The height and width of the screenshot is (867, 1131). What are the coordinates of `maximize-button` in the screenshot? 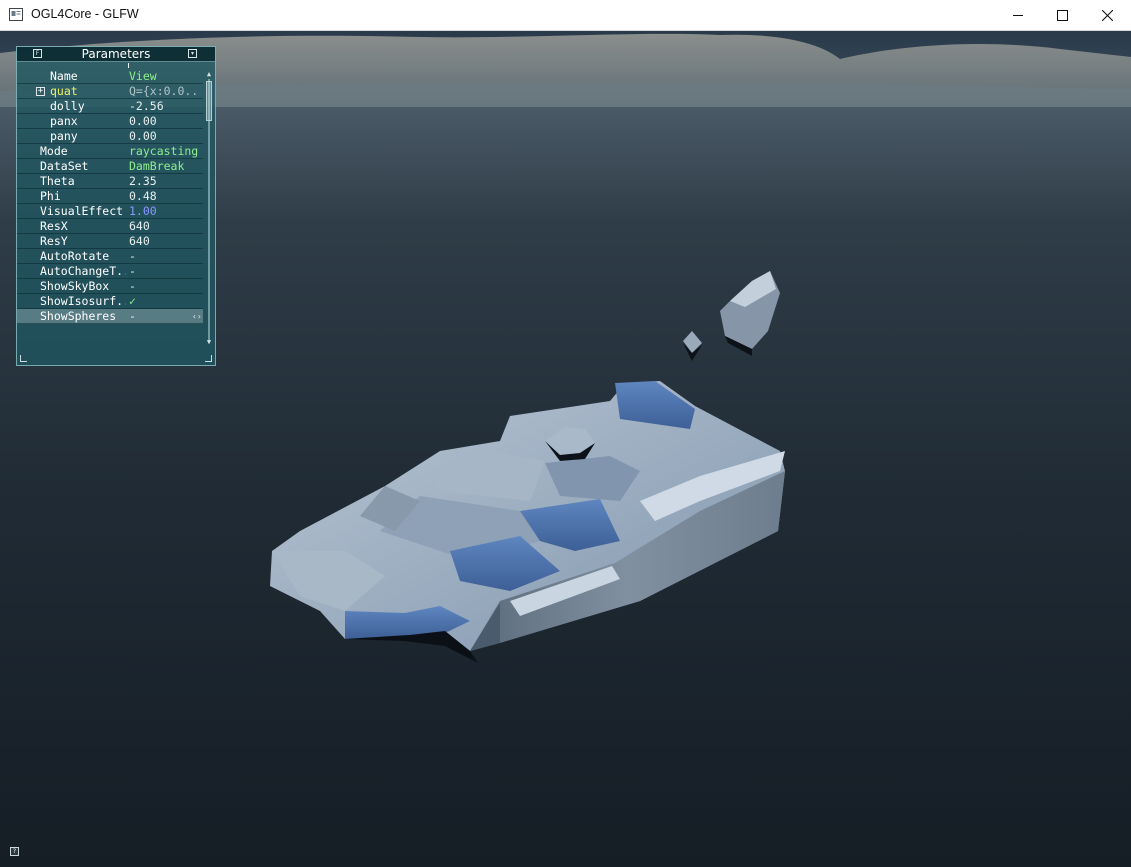 It's located at (1062, 15).